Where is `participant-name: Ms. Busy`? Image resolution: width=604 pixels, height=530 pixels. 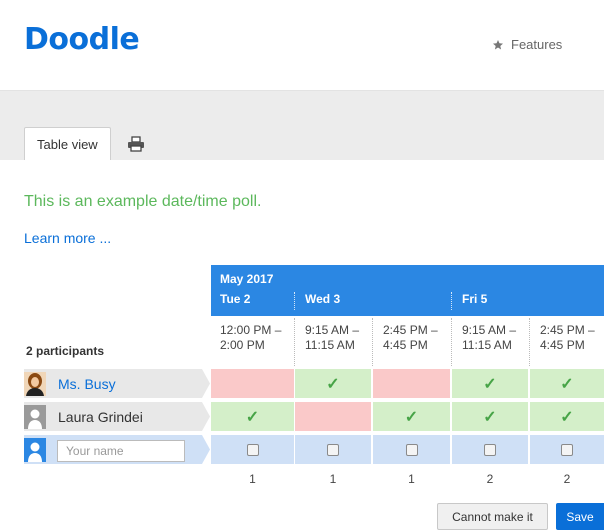
participant-name: Ms. Busy is located at coordinates (87, 384).